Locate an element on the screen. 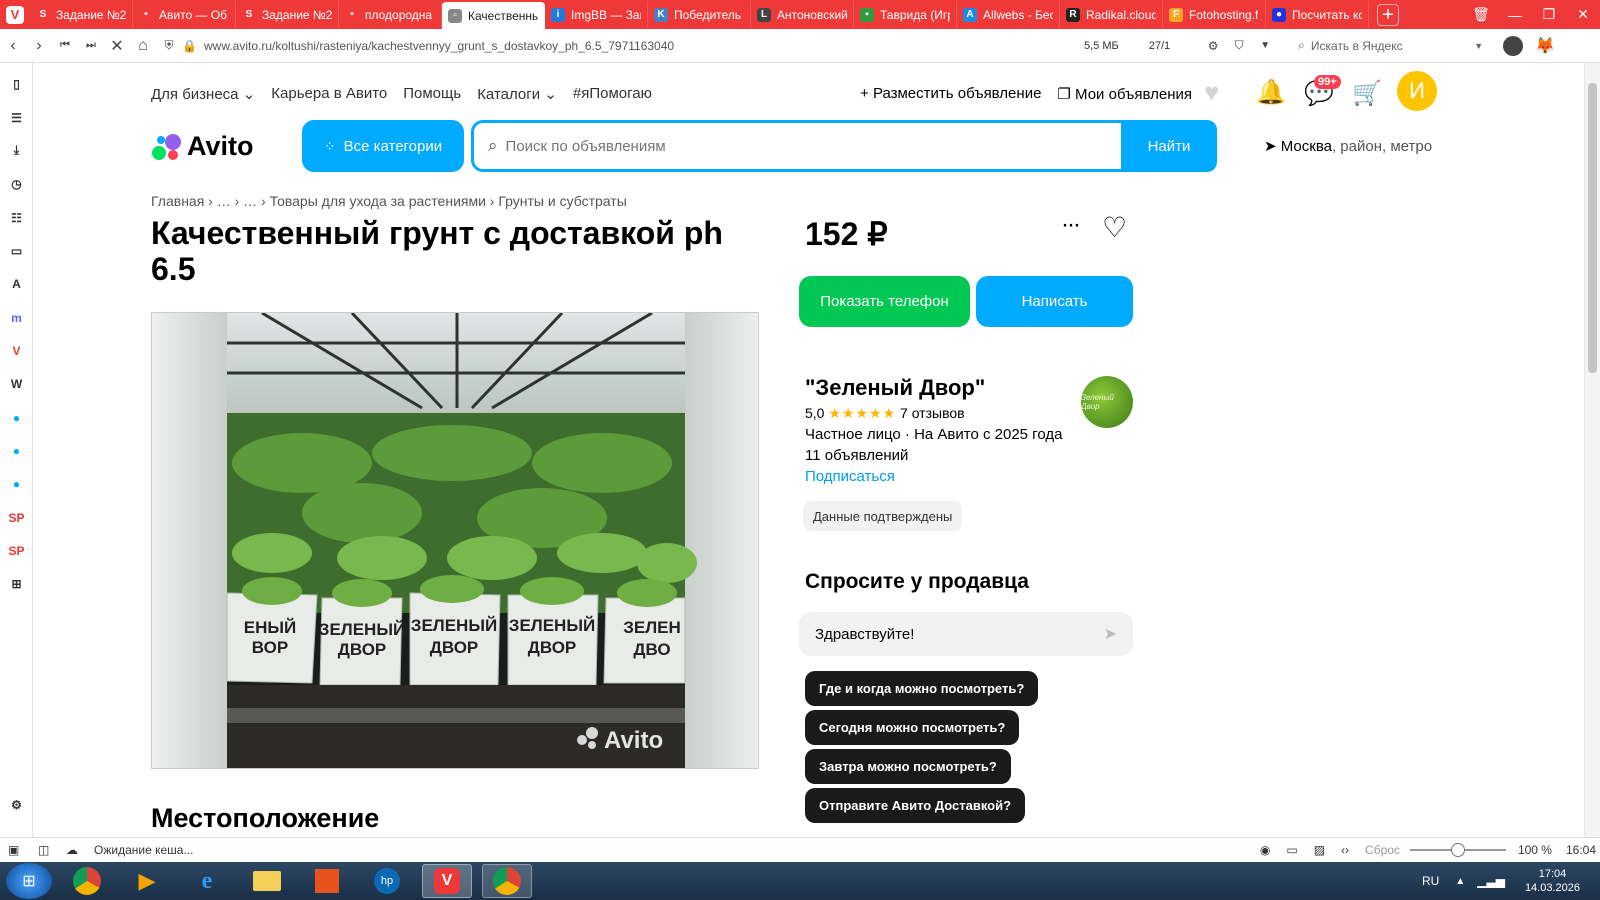  zoom-reset-button: Сброс is located at coordinates (1382, 850).